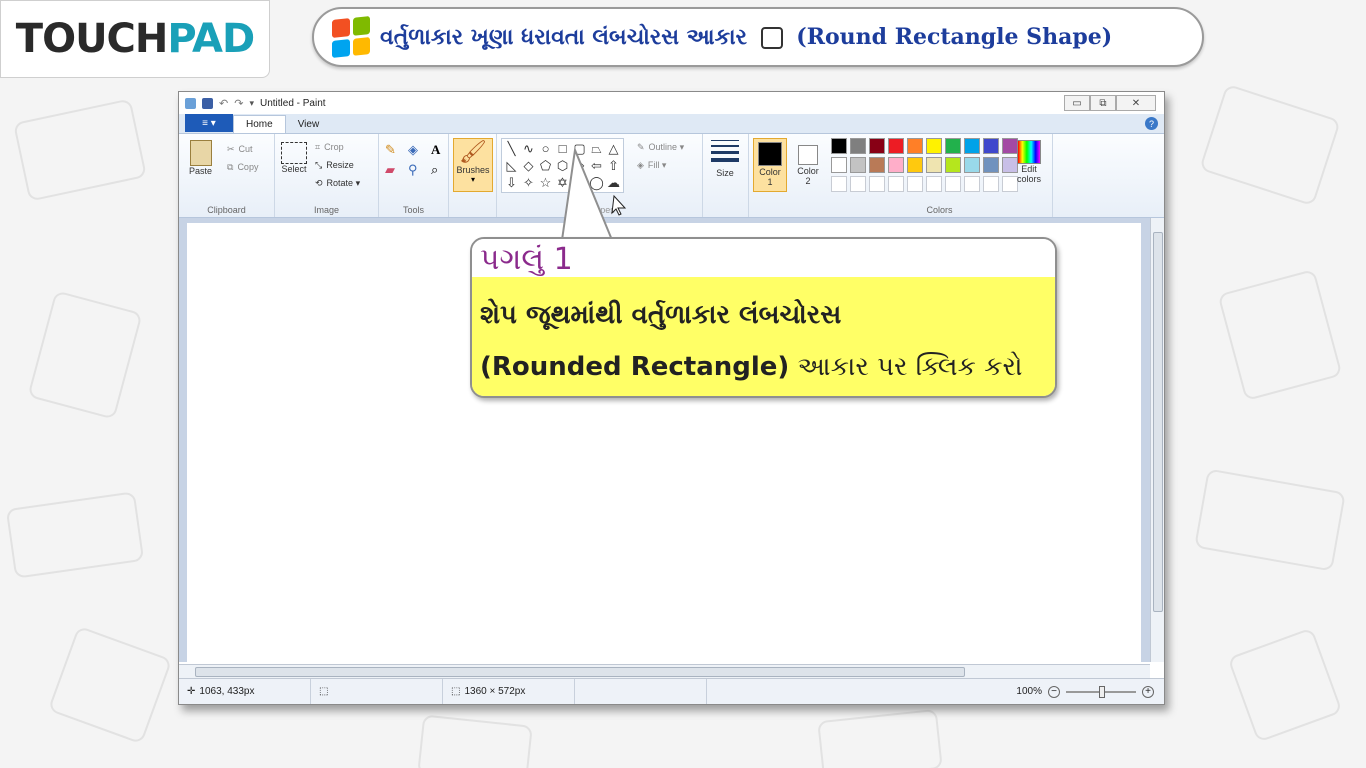 The image size is (1366, 768). Describe the element at coordinates (770, 165) in the screenshot. I see `color1-button: Color 1` at that location.